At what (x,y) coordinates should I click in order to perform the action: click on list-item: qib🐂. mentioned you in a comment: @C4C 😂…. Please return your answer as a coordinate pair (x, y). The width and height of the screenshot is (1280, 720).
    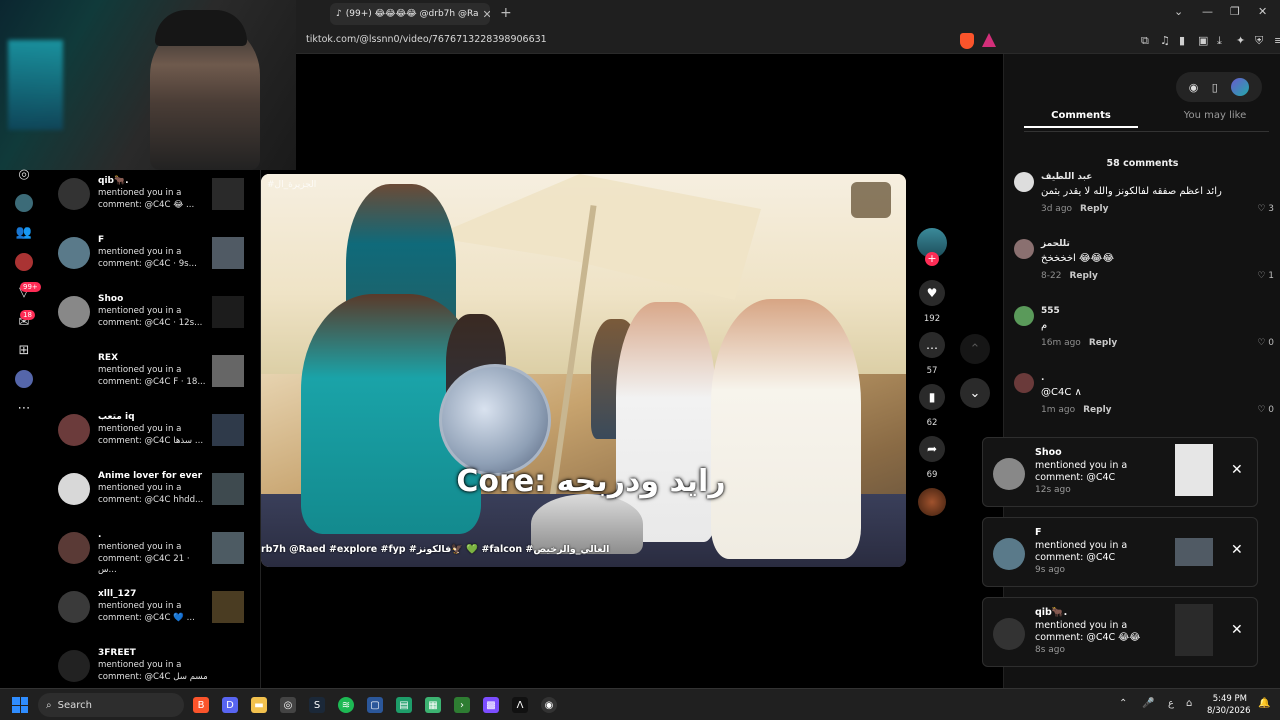
    Looking at the image, I should click on (155, 197).